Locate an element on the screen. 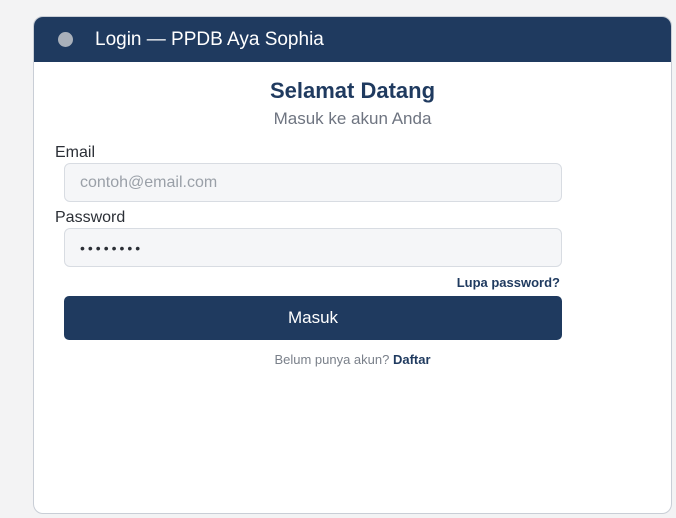 The width and height of the screenshot is (676, 518). password-input is located at coordinates (313, 247).